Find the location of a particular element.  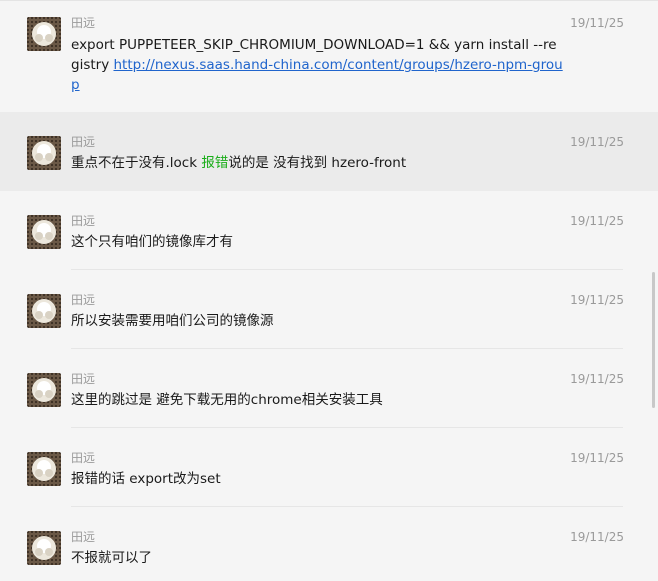

message-text: 这里的跳过是 避免下载无用的chrome相关安装工具 is located at coordinates (227, 400).